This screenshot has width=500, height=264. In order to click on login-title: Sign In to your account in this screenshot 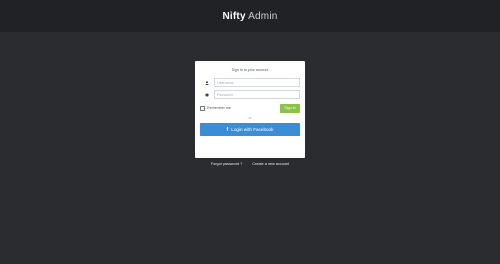, I will do `click(250, 70)`.